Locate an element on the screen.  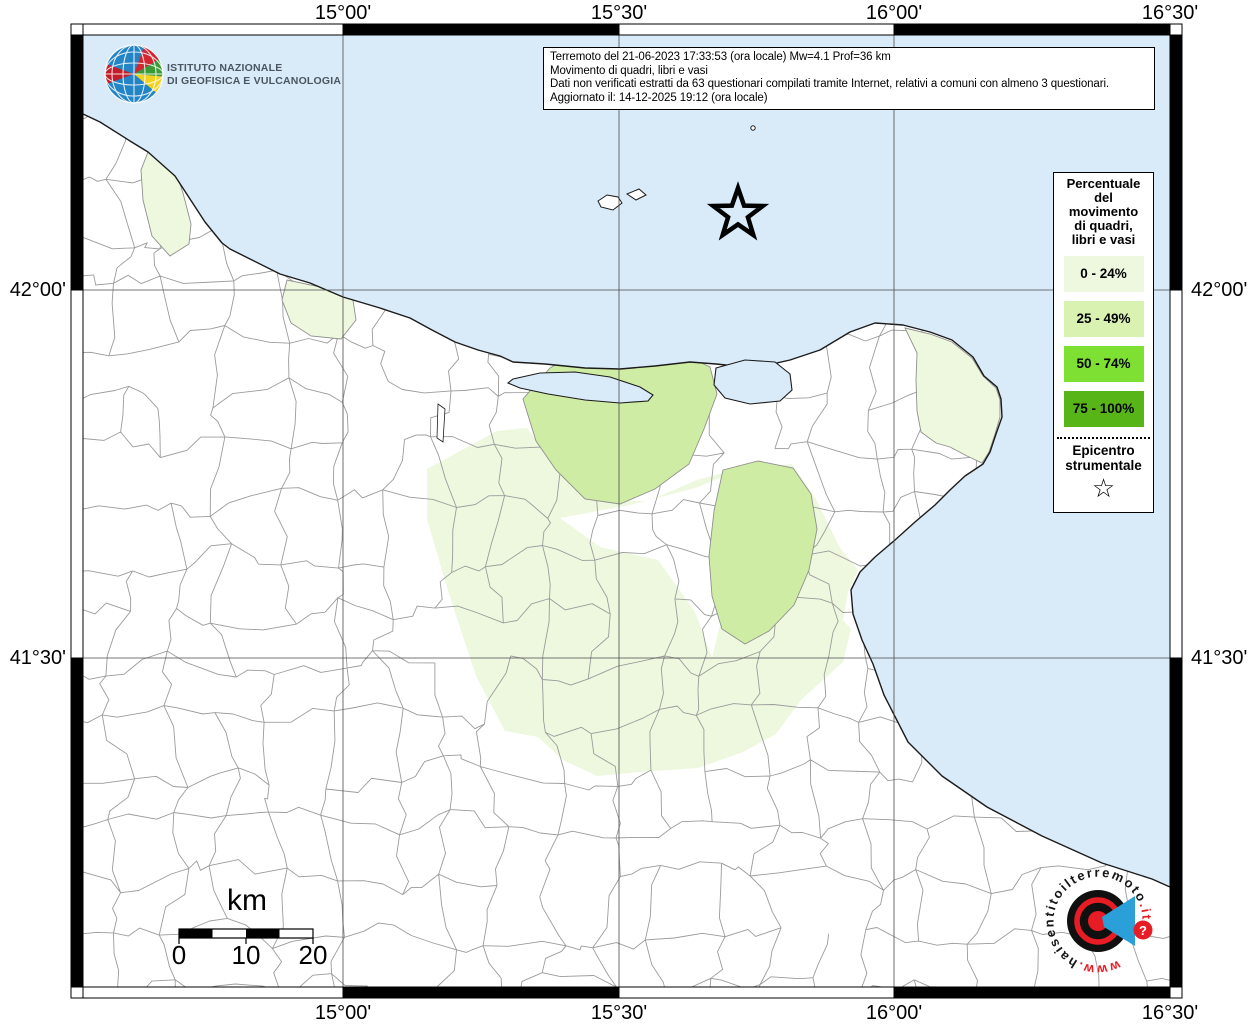
axis-label-right-lat1: 42°00' is located at coordinates (1219, 290).